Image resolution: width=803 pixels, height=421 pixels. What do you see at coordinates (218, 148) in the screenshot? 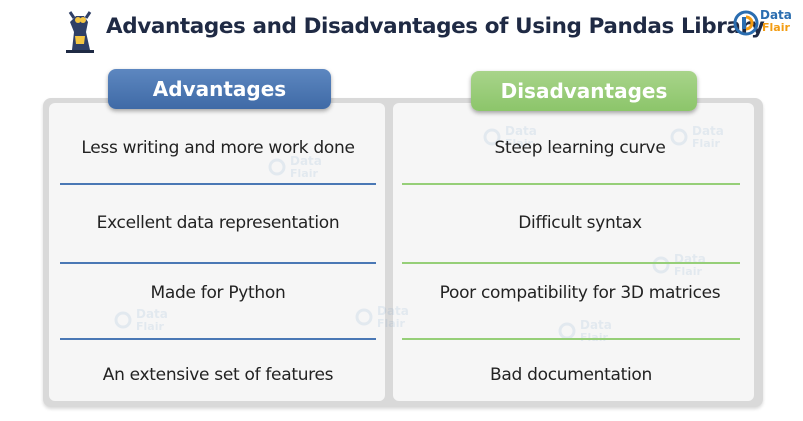
I see `advantage-item: Less writing and more work done` at bounding box center [218, 148].